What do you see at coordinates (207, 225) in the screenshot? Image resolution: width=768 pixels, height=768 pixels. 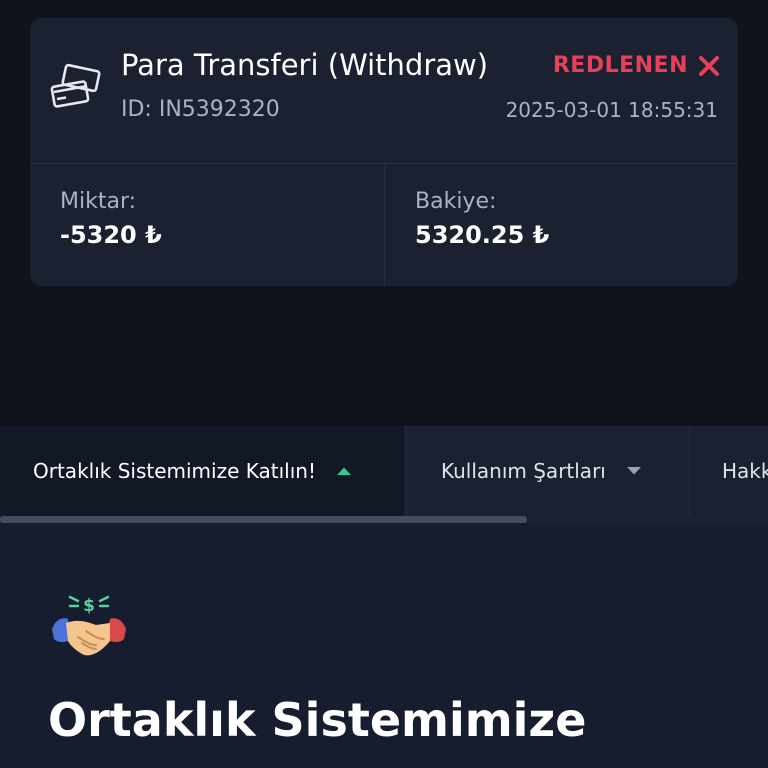 I see `amount-cell: Miktar: -5320 ₺` at bounding box center [207, 225].